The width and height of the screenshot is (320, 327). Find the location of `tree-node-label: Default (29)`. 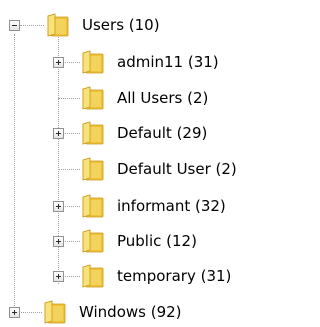

tree-node-label: Default (29) is located at coordinates (162, 133).